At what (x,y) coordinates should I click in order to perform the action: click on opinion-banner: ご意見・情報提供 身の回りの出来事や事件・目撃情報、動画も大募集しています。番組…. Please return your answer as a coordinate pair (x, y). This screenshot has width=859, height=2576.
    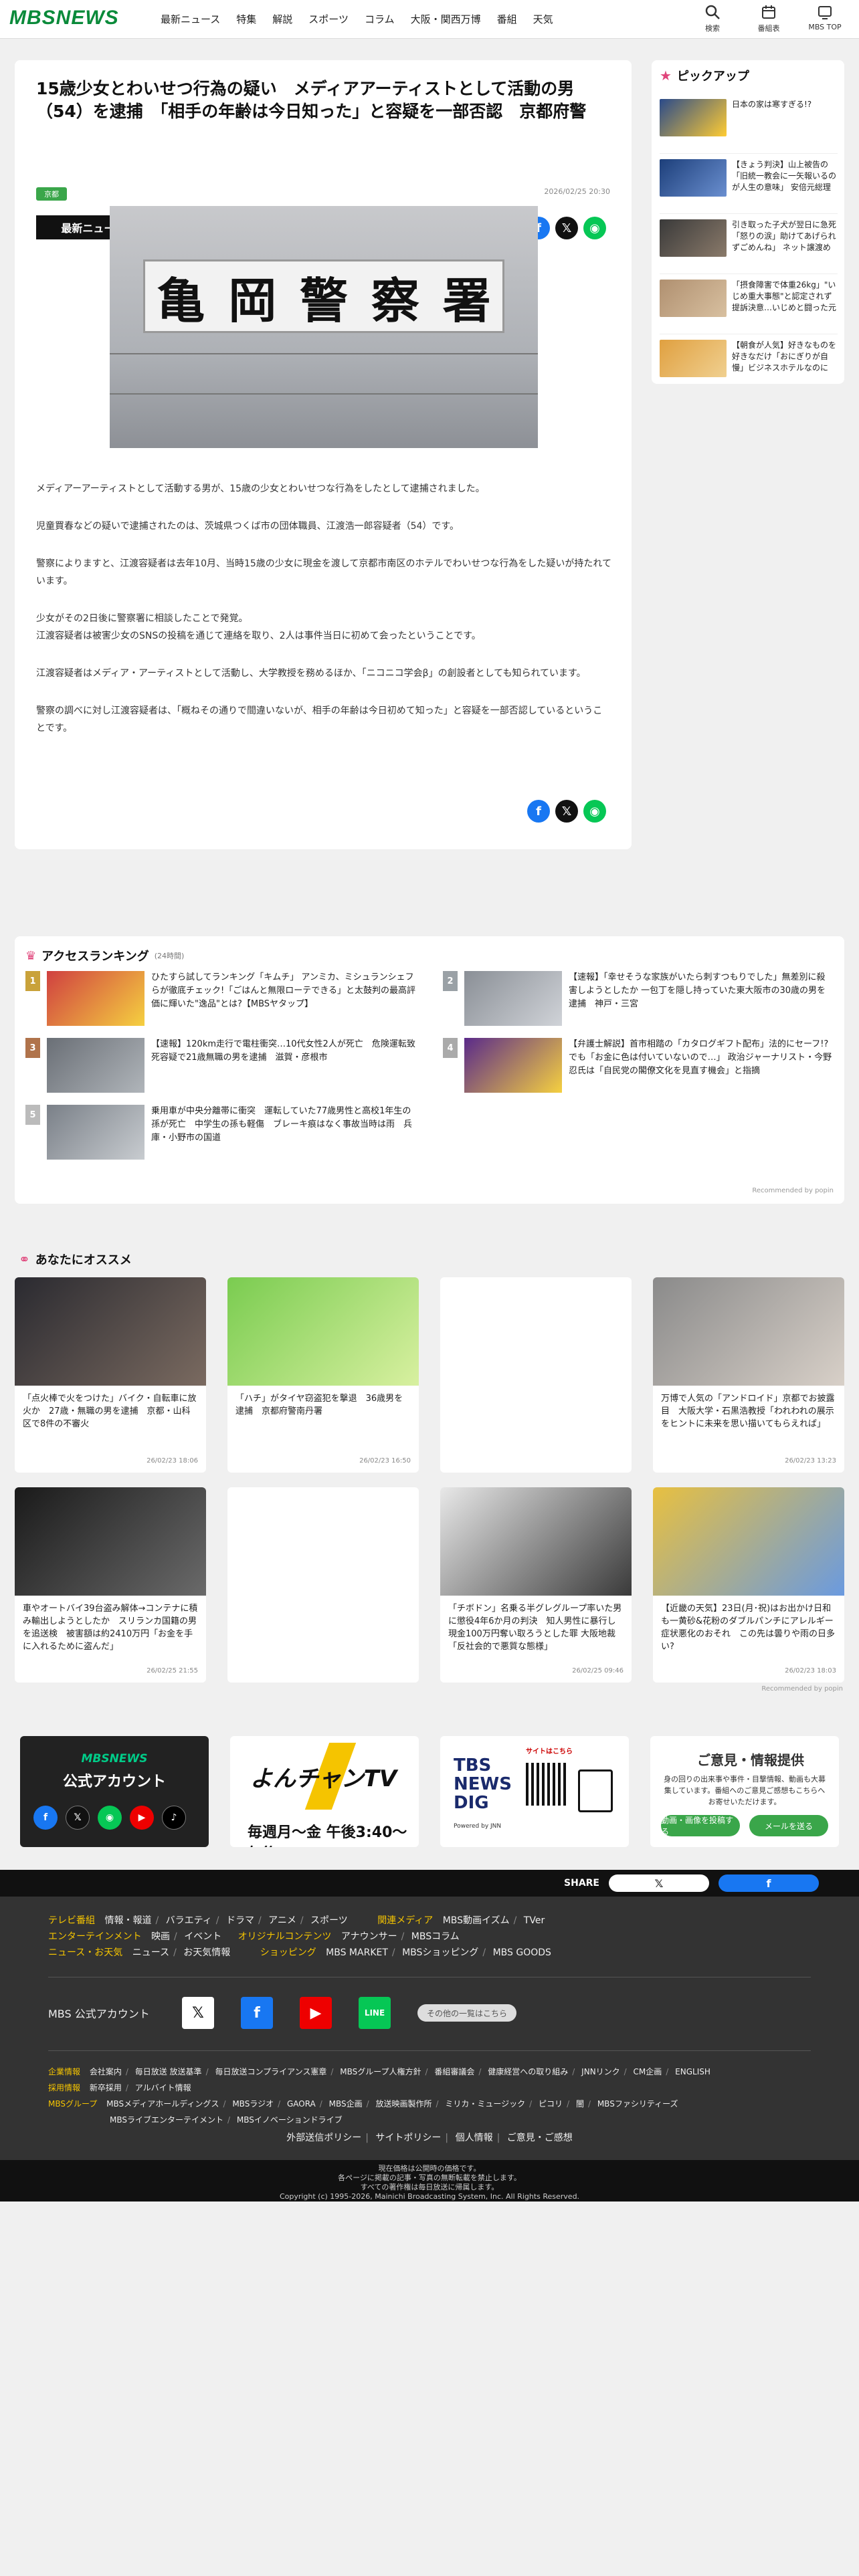
    Looking at the image, I should click on (745, 1792).